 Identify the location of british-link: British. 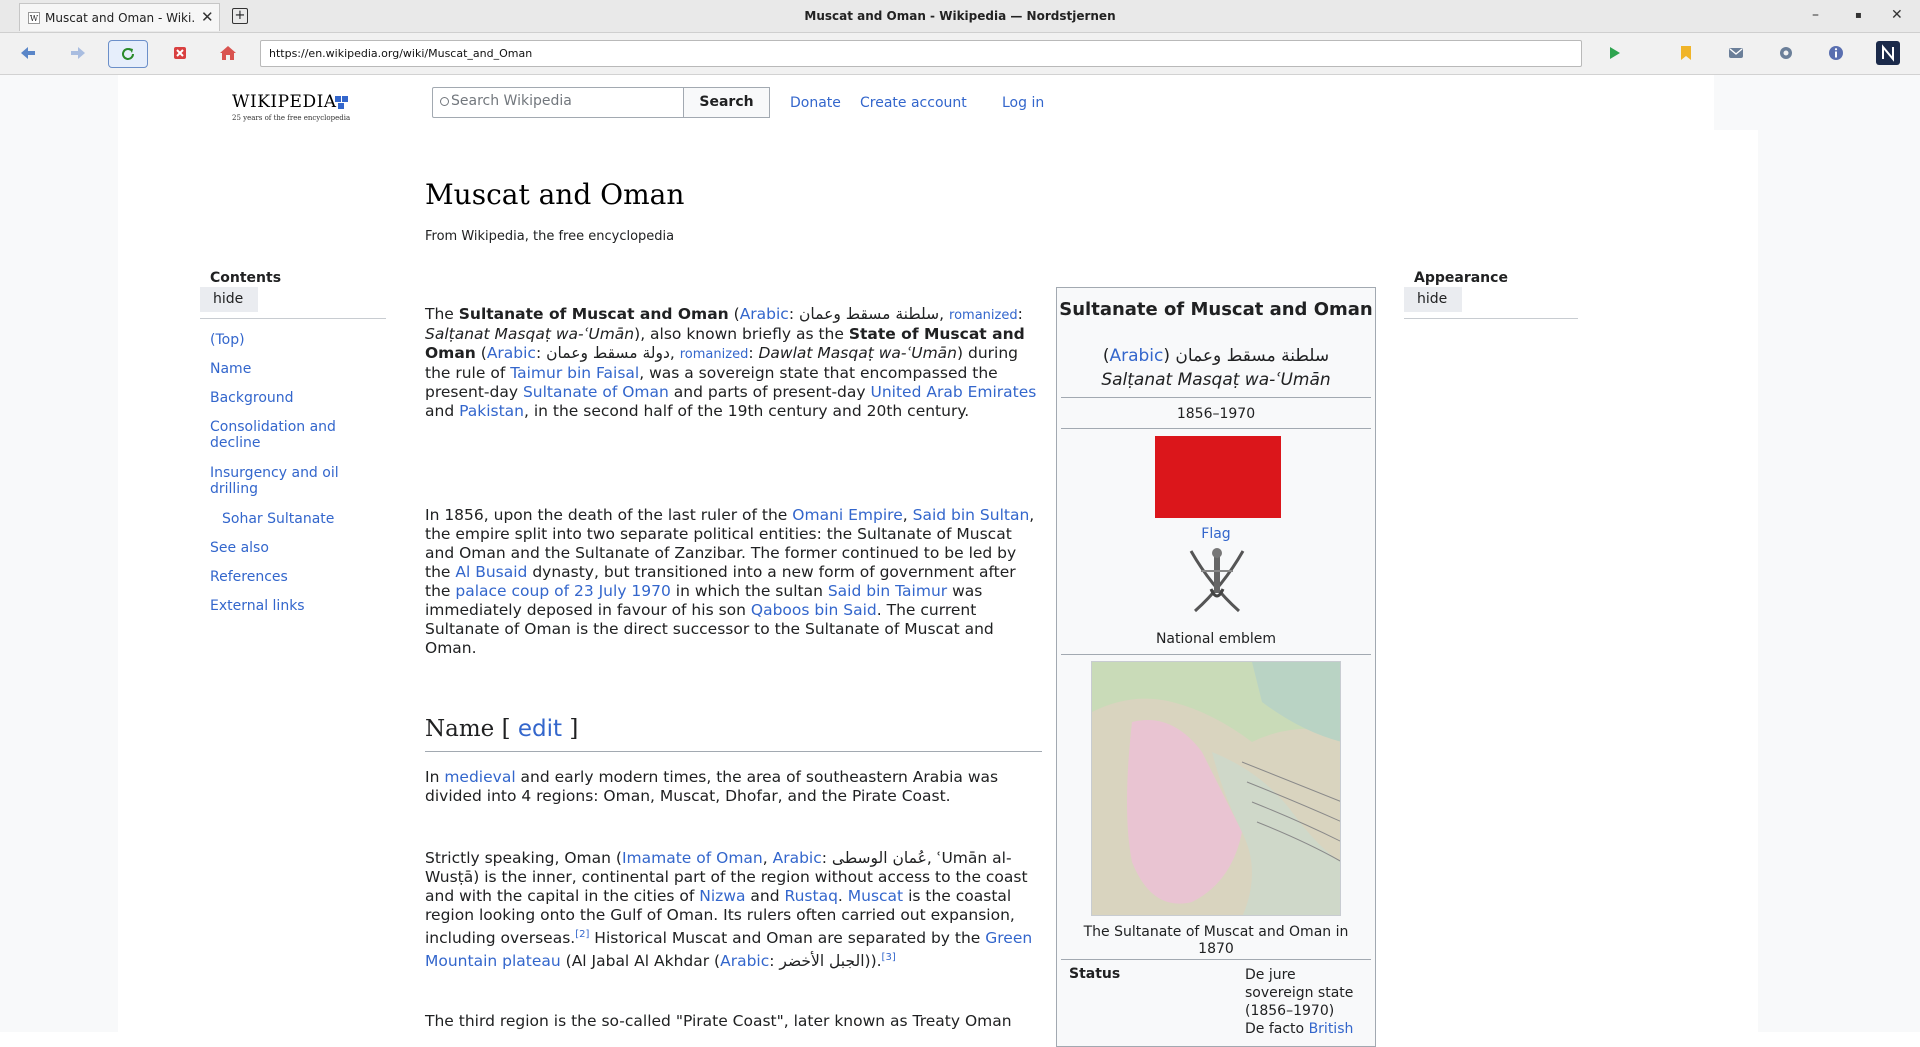
(1331, 1029).